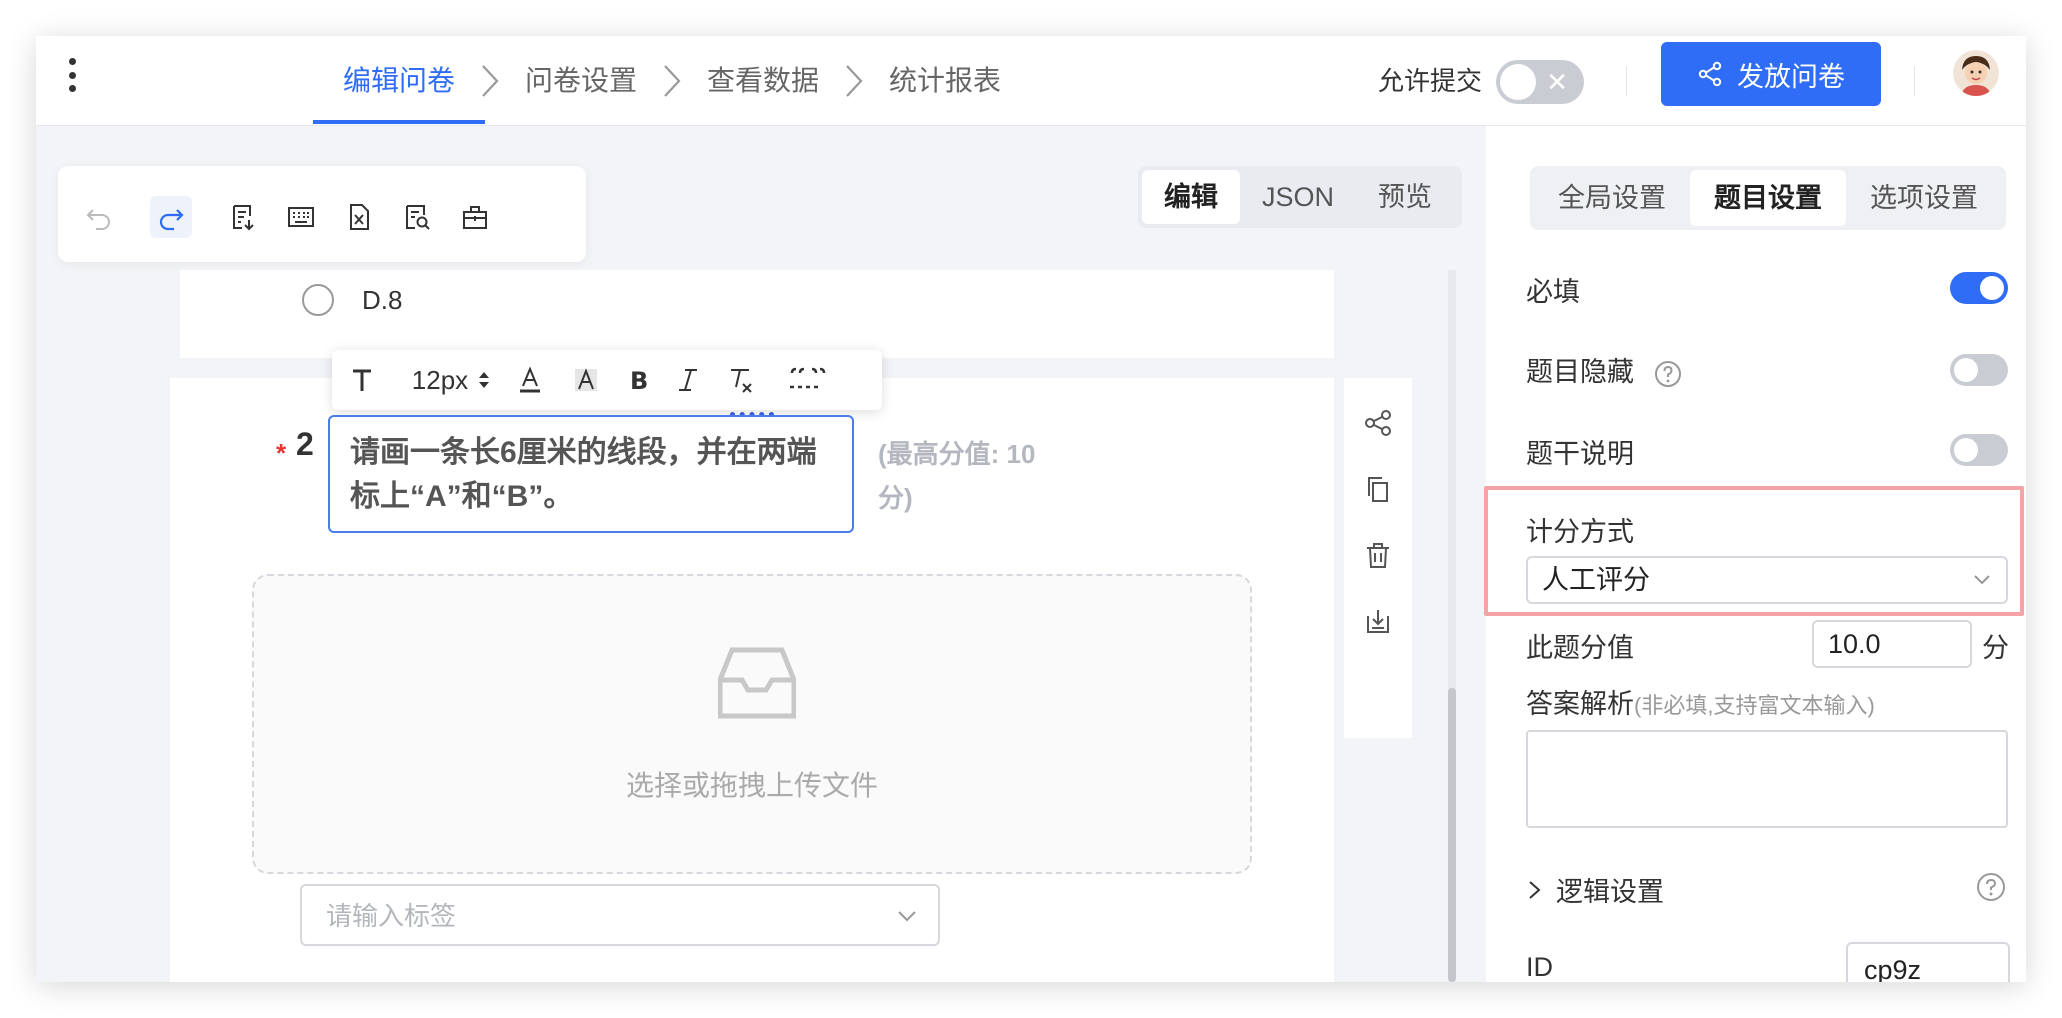  I want to click on settings-tabs: 全局设置 题目设置 选项设置, so click(1768, 198).